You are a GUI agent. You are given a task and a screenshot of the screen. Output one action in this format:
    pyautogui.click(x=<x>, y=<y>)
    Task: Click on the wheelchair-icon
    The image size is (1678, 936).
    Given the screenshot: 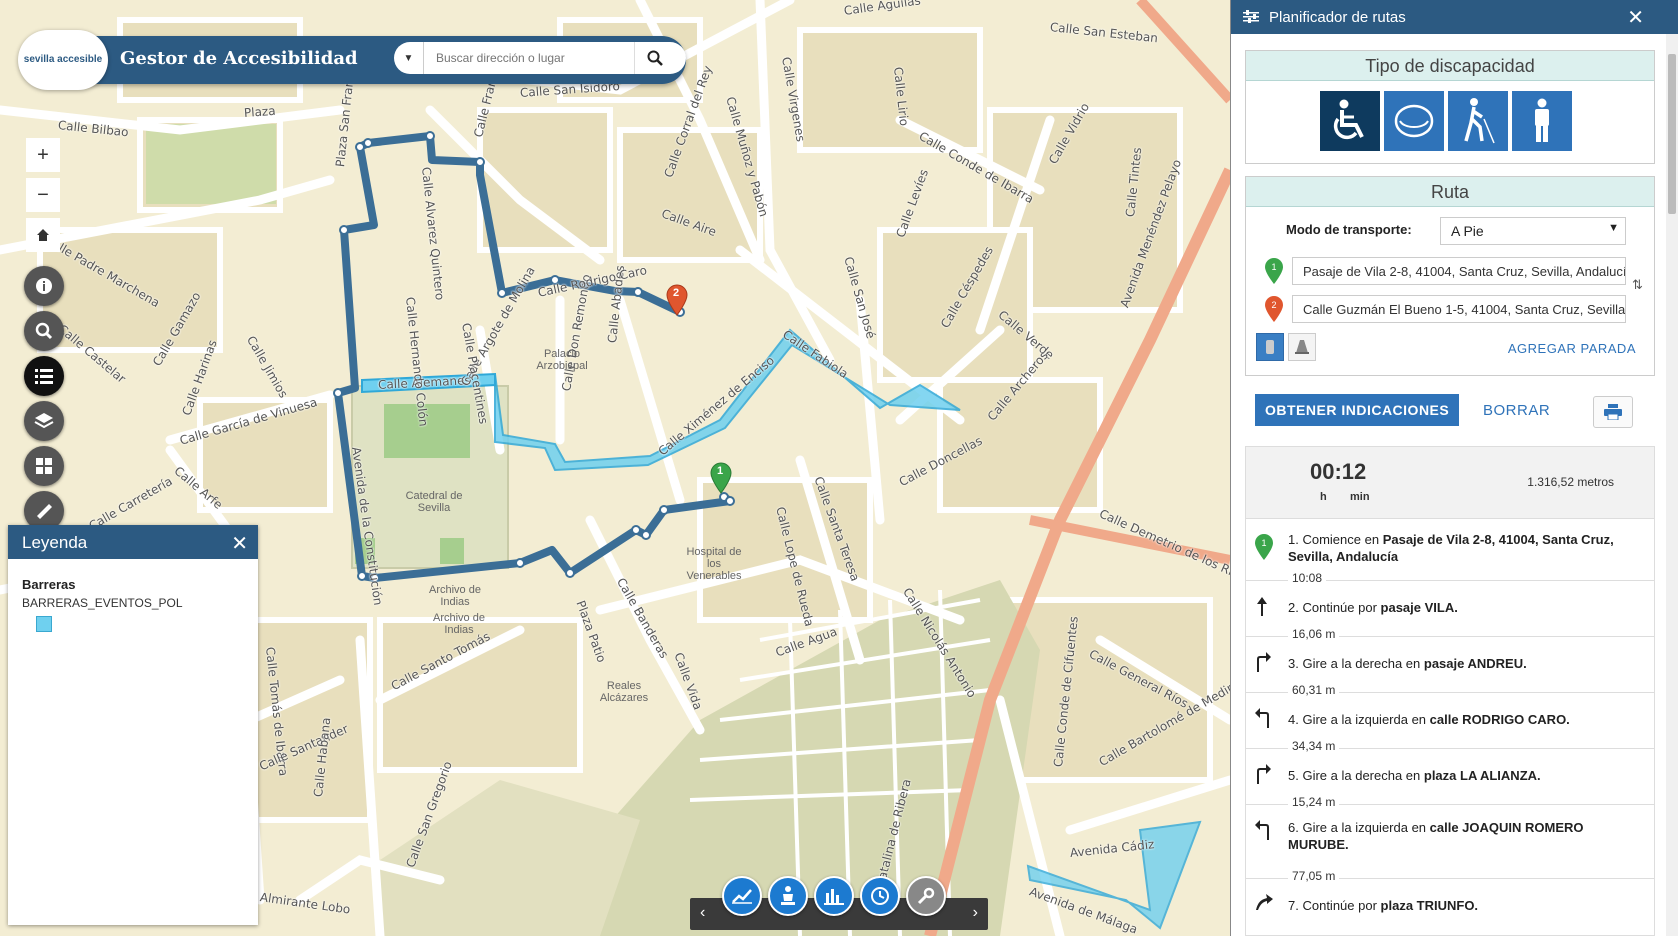 What is the action you would take?
    pyautogui.click(x=1348, y=119)
    